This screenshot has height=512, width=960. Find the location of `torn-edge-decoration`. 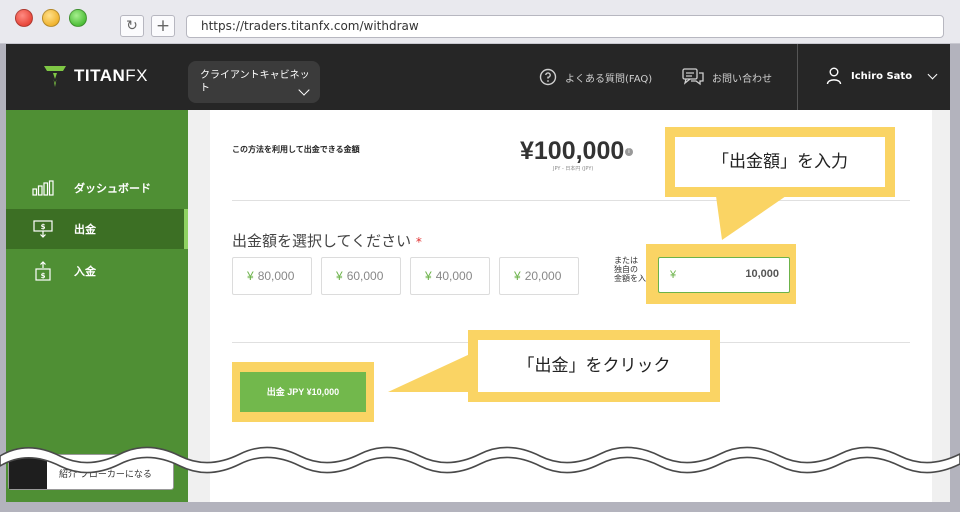

torn-edge-decoration is located at coordinates (480, 460).